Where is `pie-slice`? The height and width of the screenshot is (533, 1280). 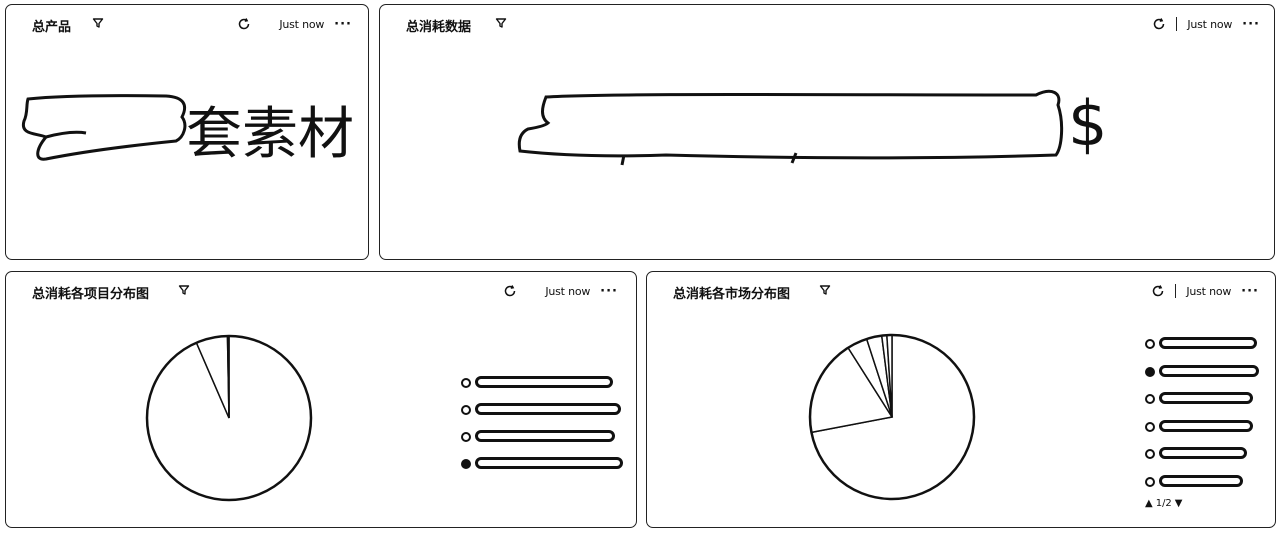
pie-slice is located at coordinates (228, 377).